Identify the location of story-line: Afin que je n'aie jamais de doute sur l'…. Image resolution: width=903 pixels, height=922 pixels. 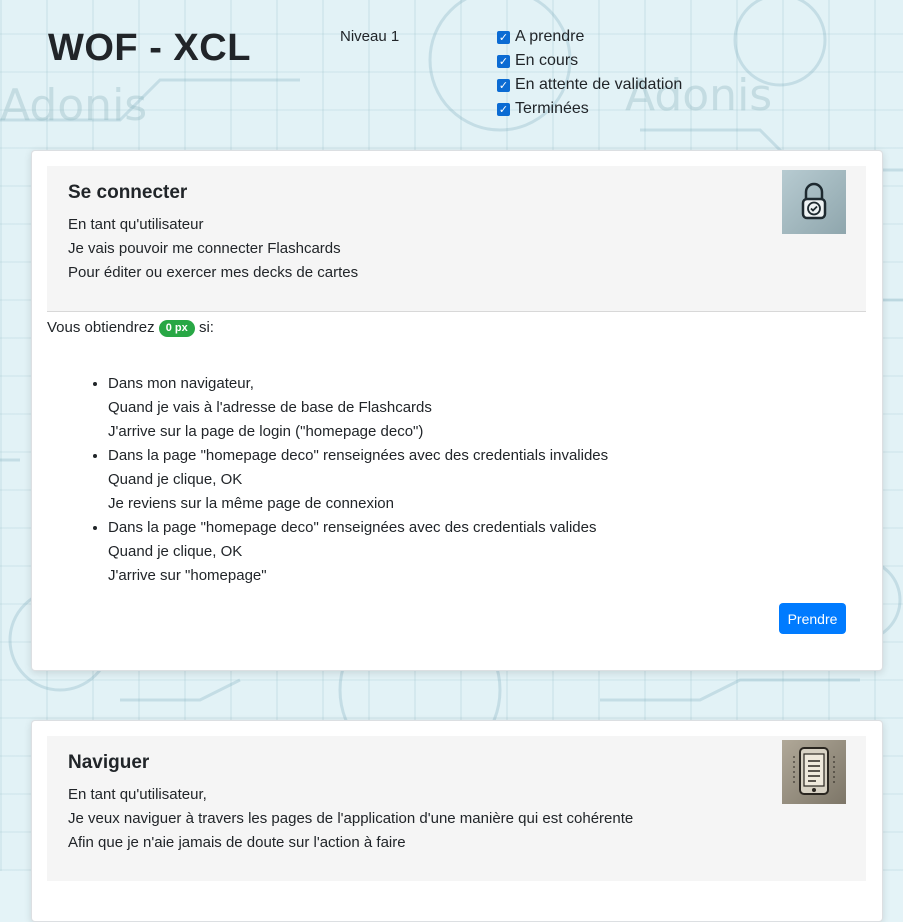
(237, 842).